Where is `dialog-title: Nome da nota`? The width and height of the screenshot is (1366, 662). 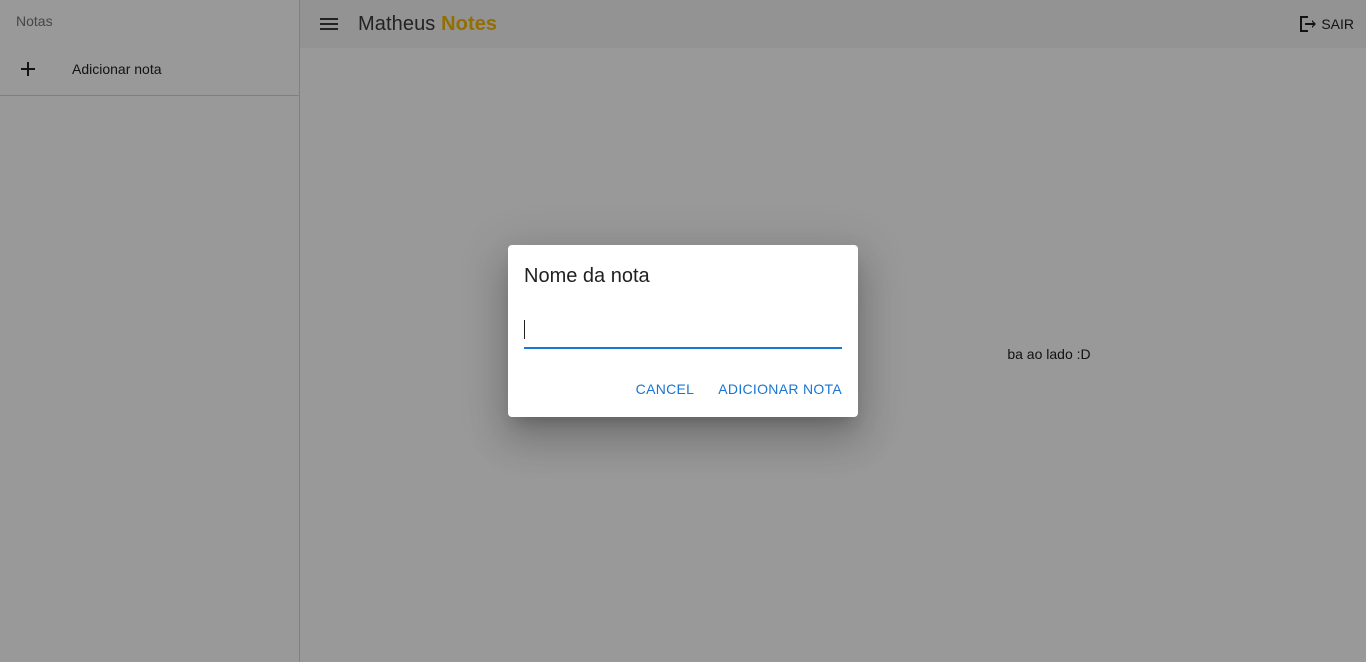
dialog-title: Nome da nota is located at coordinates (587, 276).